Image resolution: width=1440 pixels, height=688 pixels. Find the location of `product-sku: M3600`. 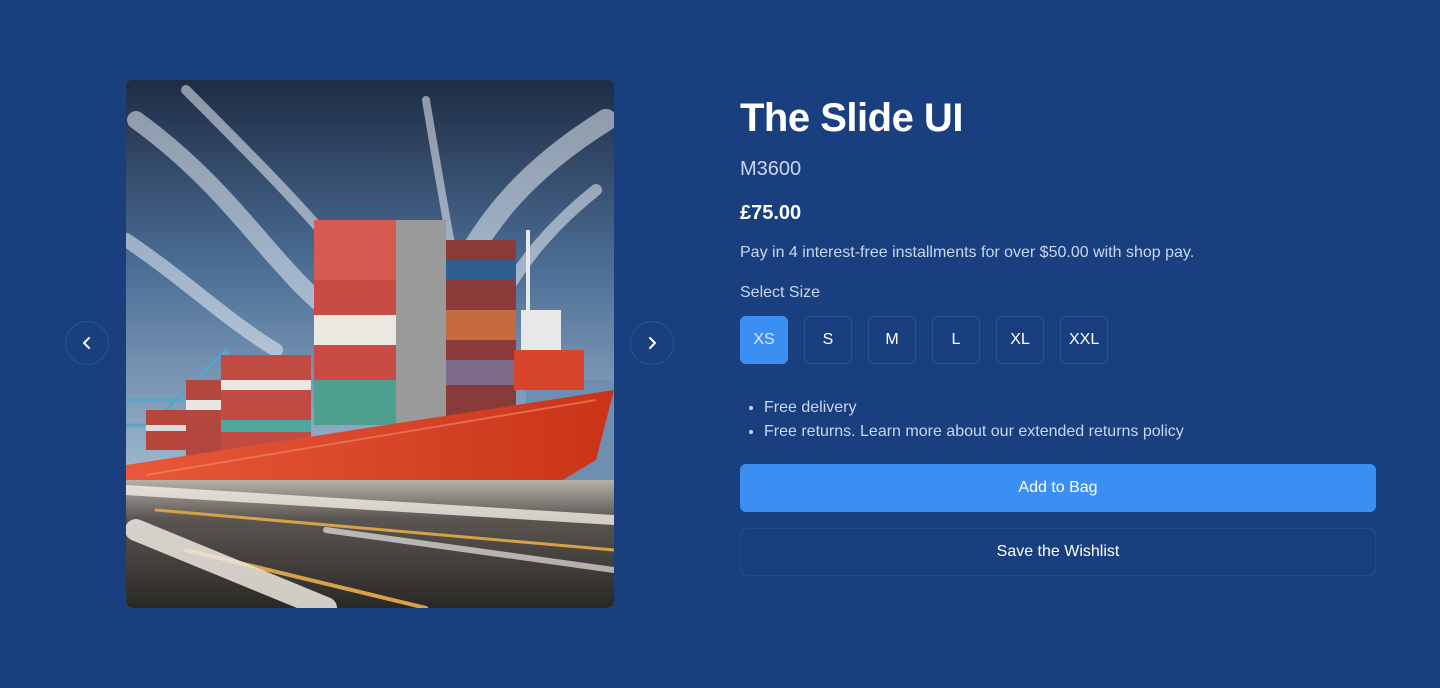

product-sku: M3600 is located at coordinates (771, 169).